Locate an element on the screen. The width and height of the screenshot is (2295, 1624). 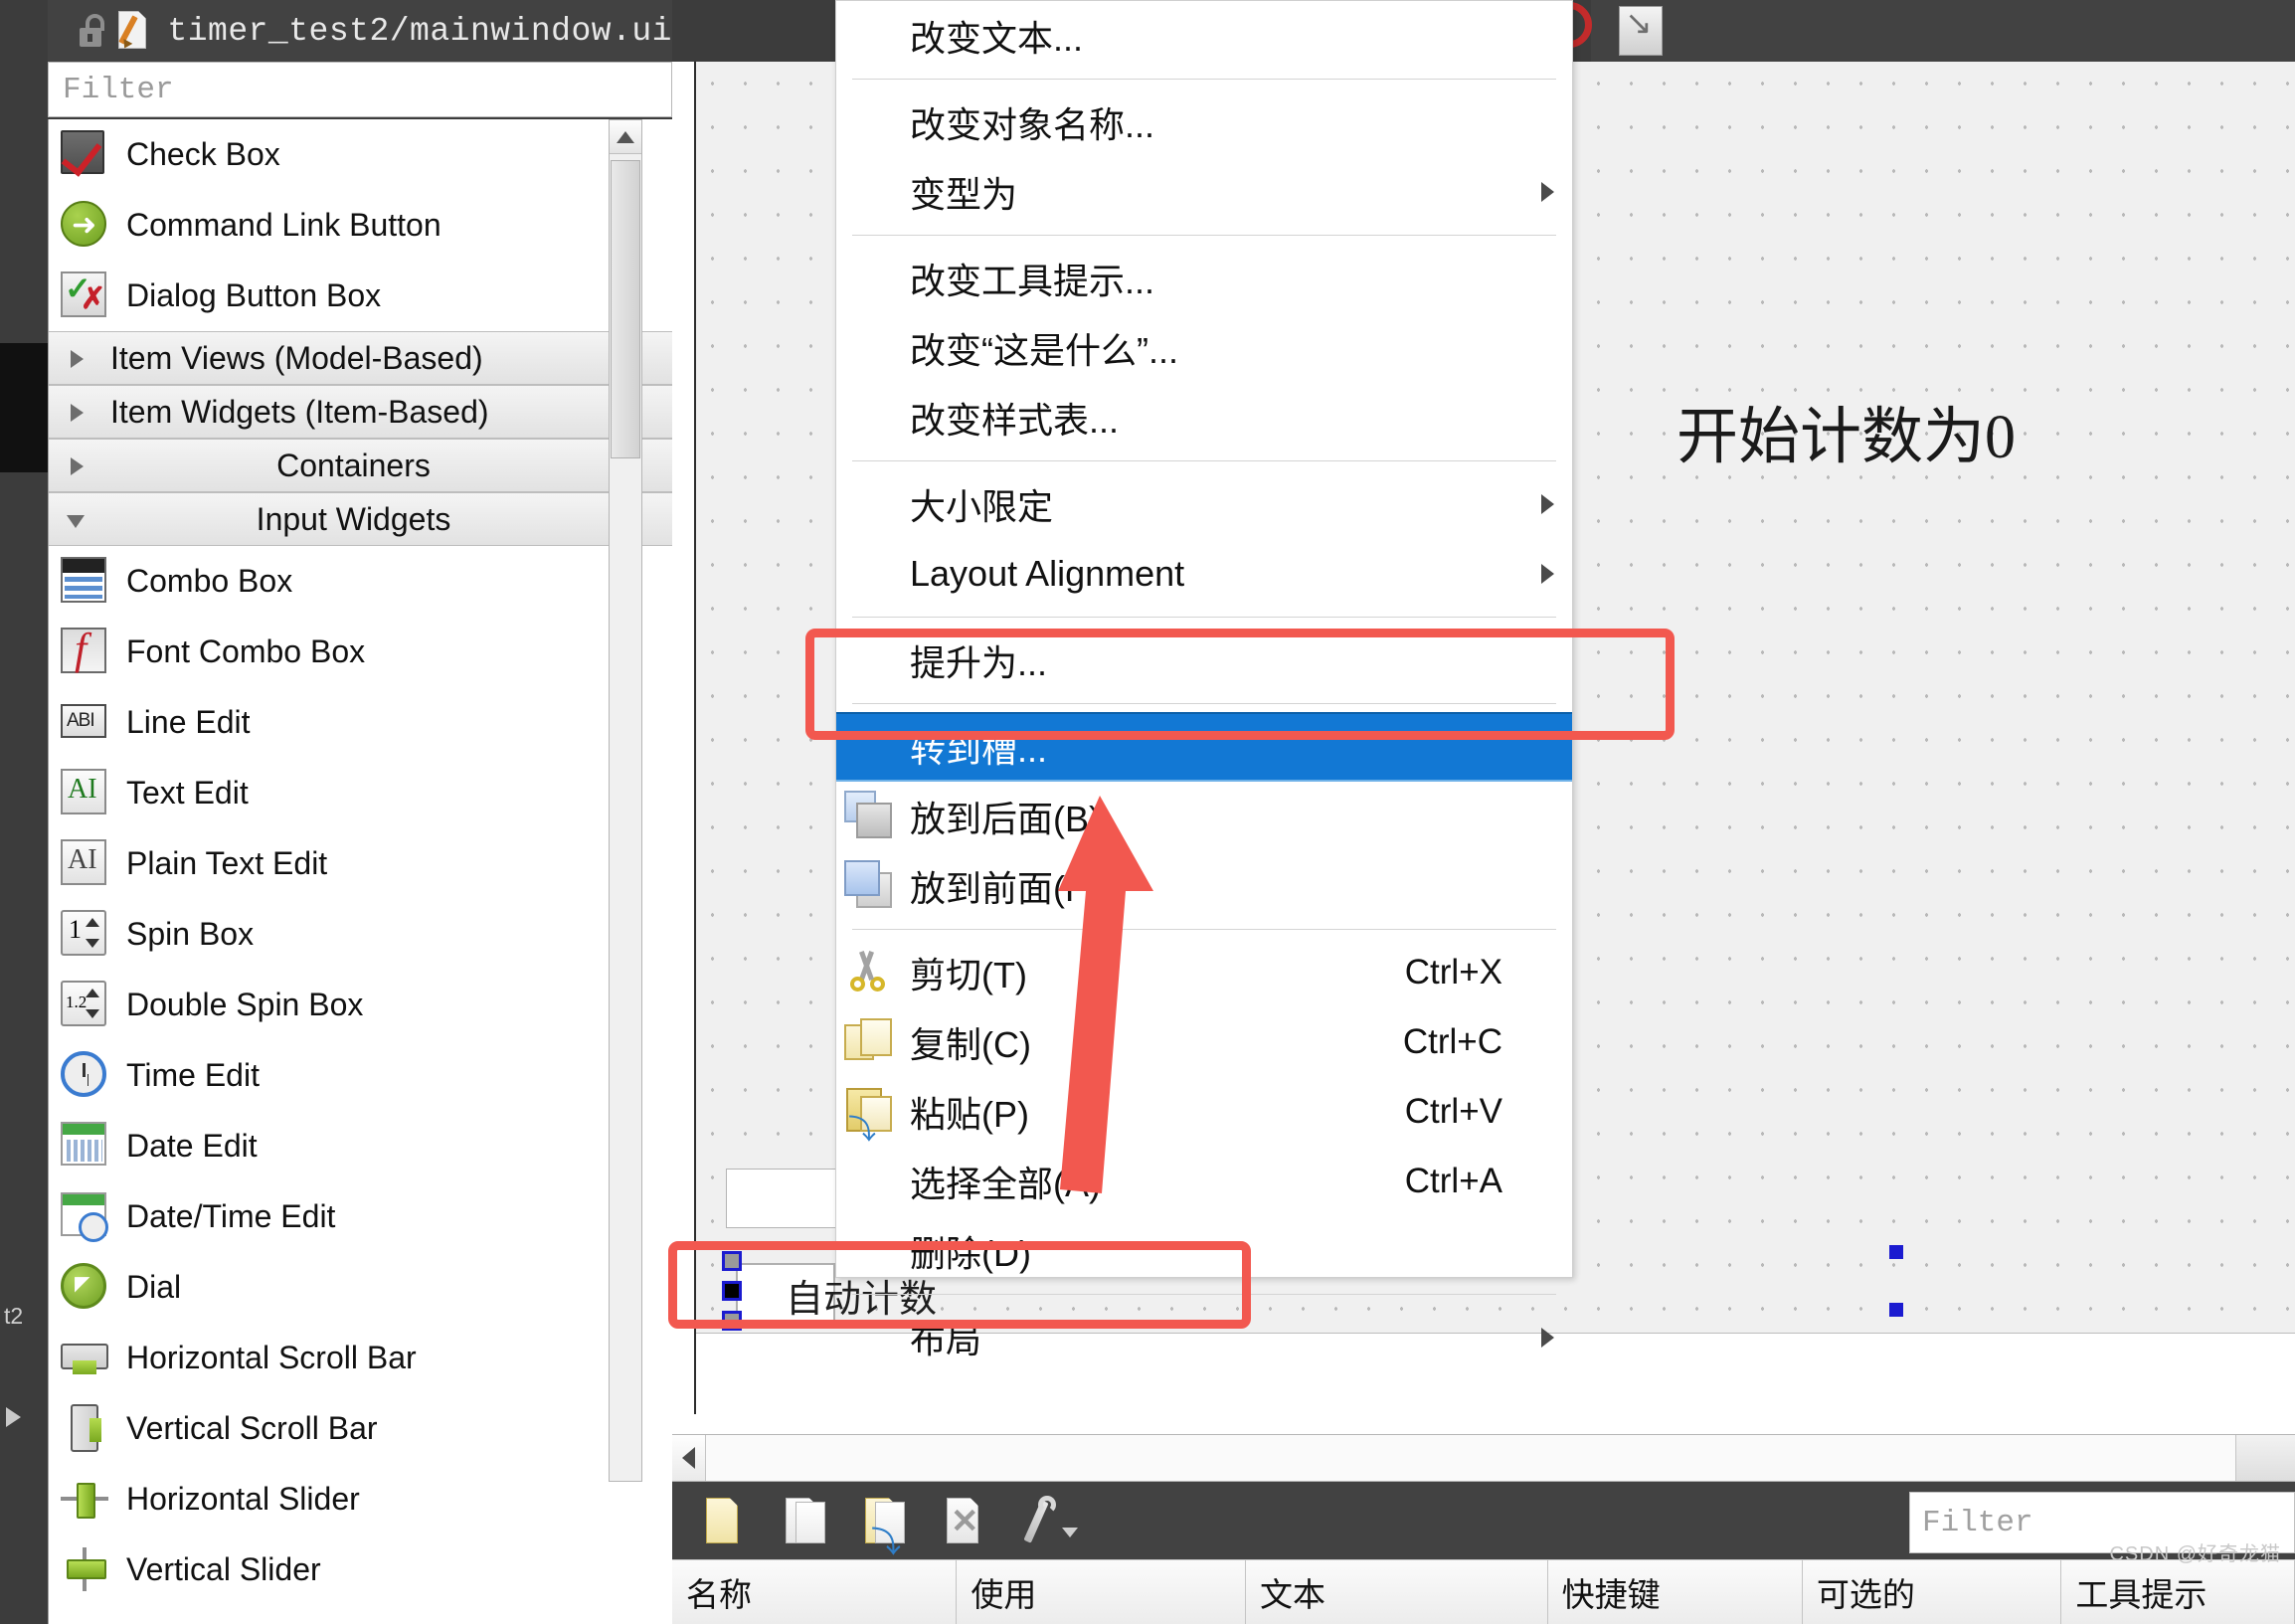
lock-open-icon is located at coordinates (90, 31).